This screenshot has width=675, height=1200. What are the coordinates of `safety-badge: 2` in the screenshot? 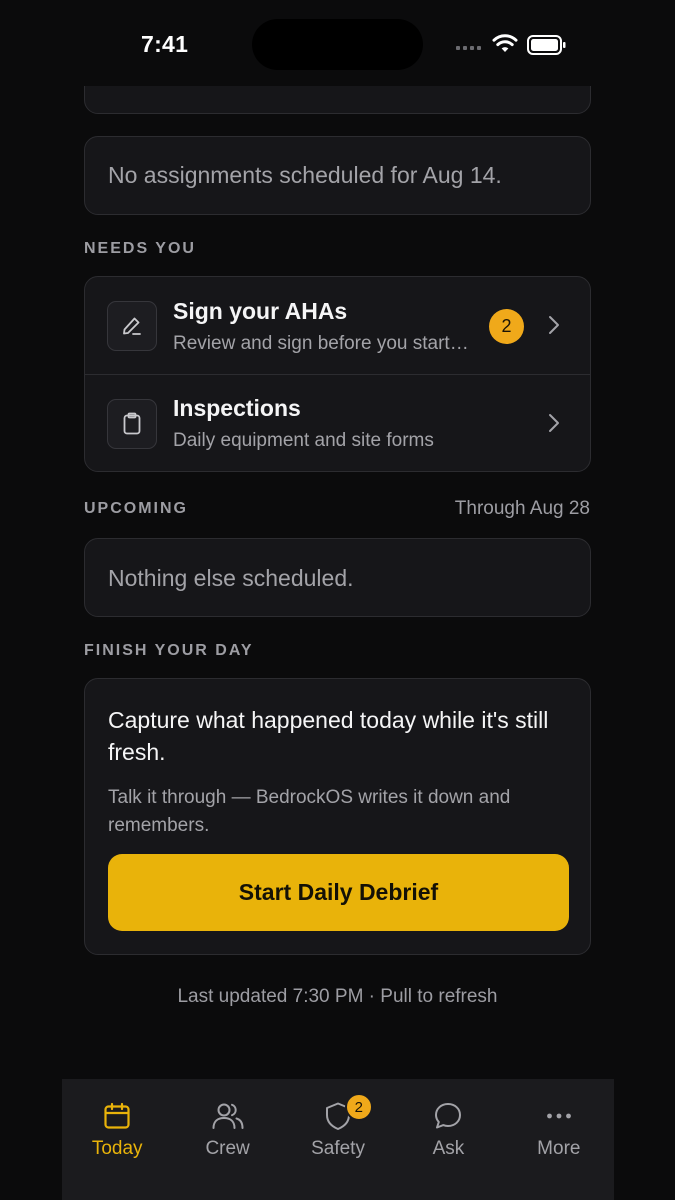 It's located at (358, 1107).